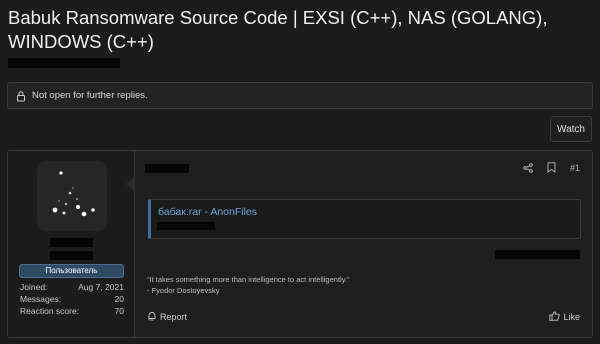  What do you see at coordinates (571, 129) in the screenshot?
I see `watch-button: Watch` at bounding box center [571, 129].